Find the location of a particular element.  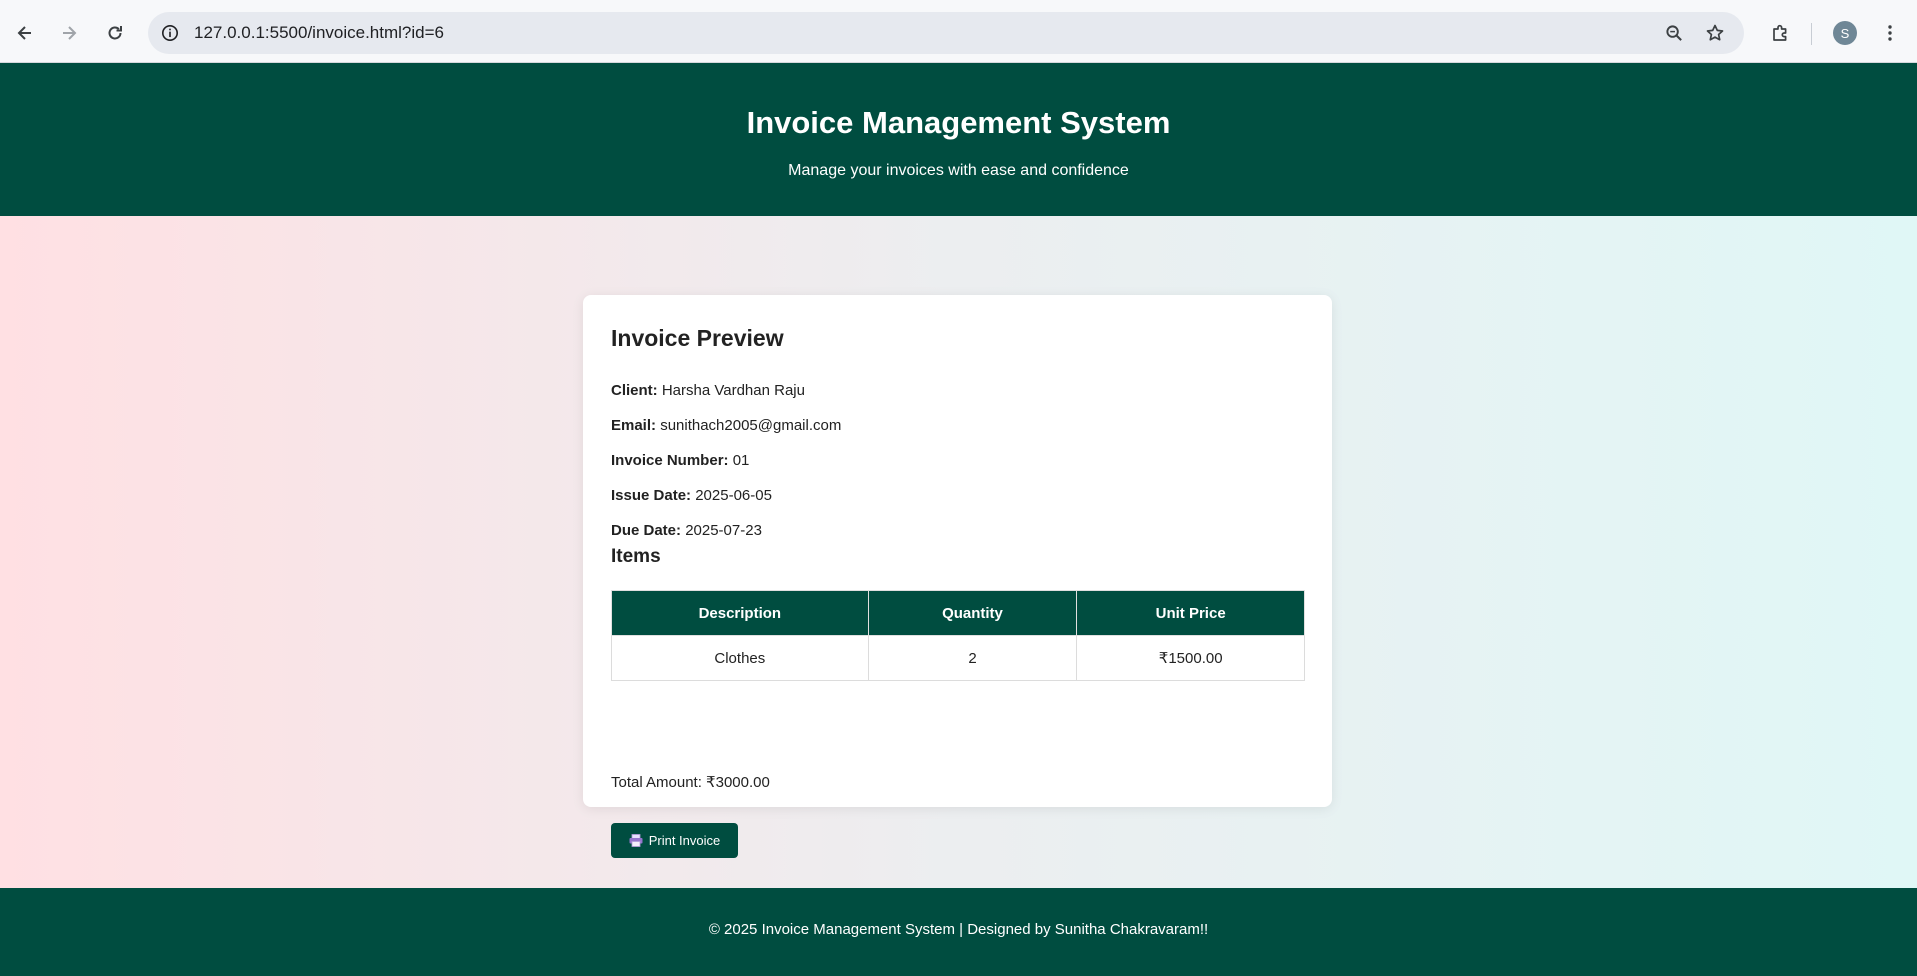

client-value: Harsha Vardhan Raju is located at coordinates (733, 390).